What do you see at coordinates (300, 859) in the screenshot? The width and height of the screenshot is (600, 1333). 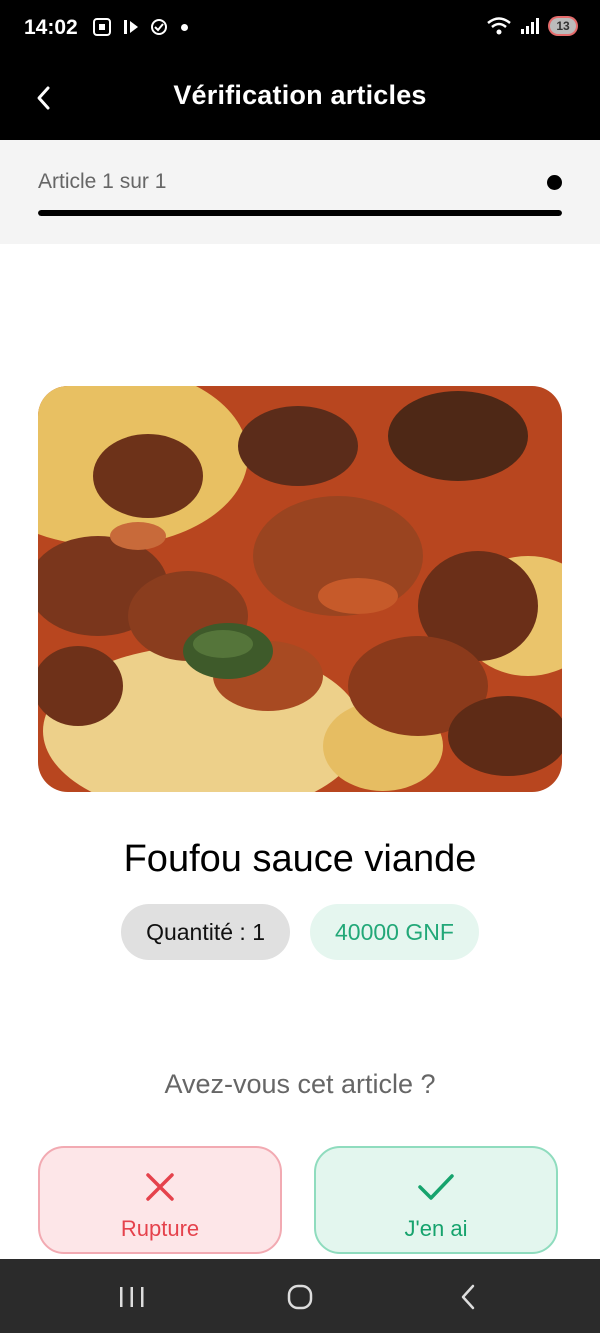 I see `product-name: Foufou sauce viande` at bounding box center [300, 859].